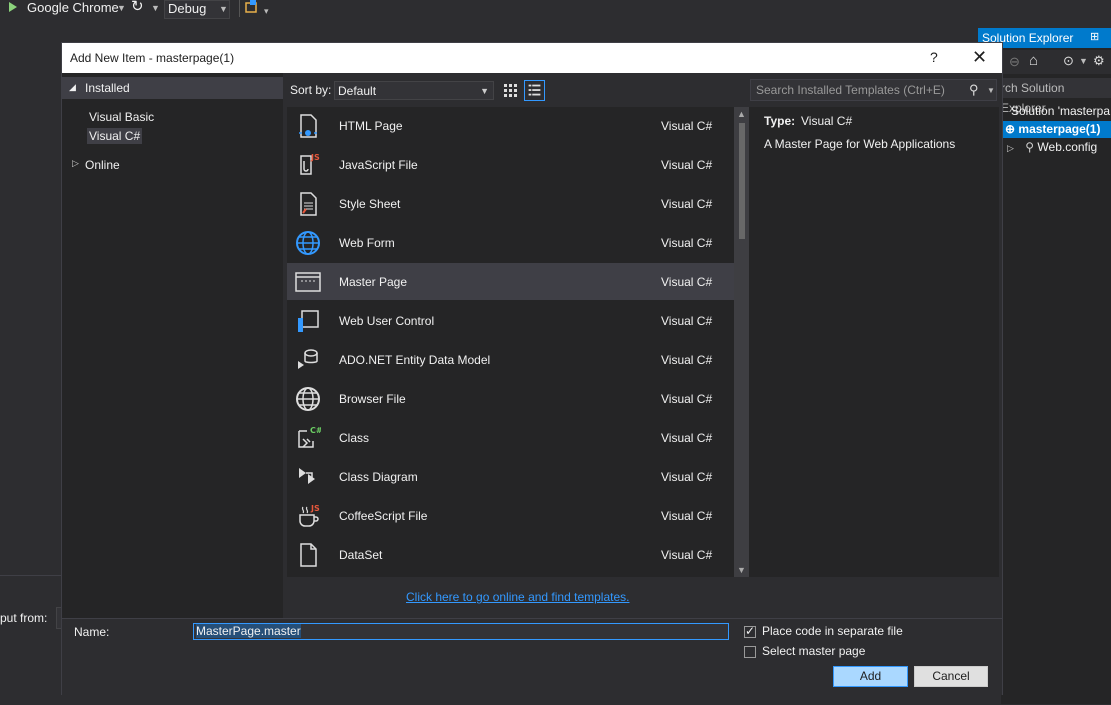 This screenshot has width=1111, height=705. I want to click on help-button: ?, so click(934, 57).